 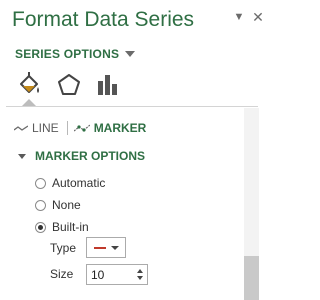 What do you see at coordinates (132, 106) in the screenshot?
I see `divider` at bounding box center [132, 106].